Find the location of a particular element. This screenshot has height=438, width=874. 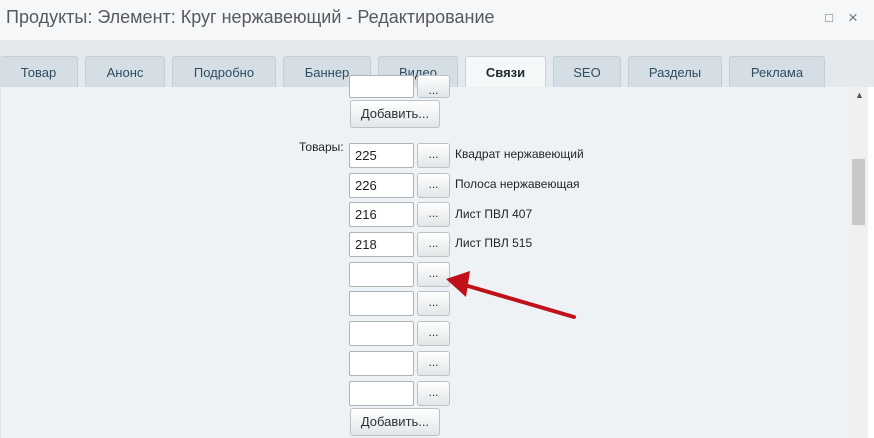

scroll-up-arrow-icon: ▲ is located at coordinates (859, 95).